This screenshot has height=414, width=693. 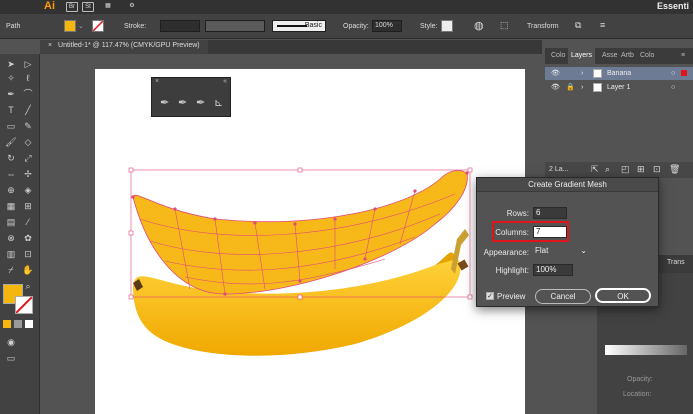 I want to click on column-graph-icon: ▥, so click(x=11, y=254).